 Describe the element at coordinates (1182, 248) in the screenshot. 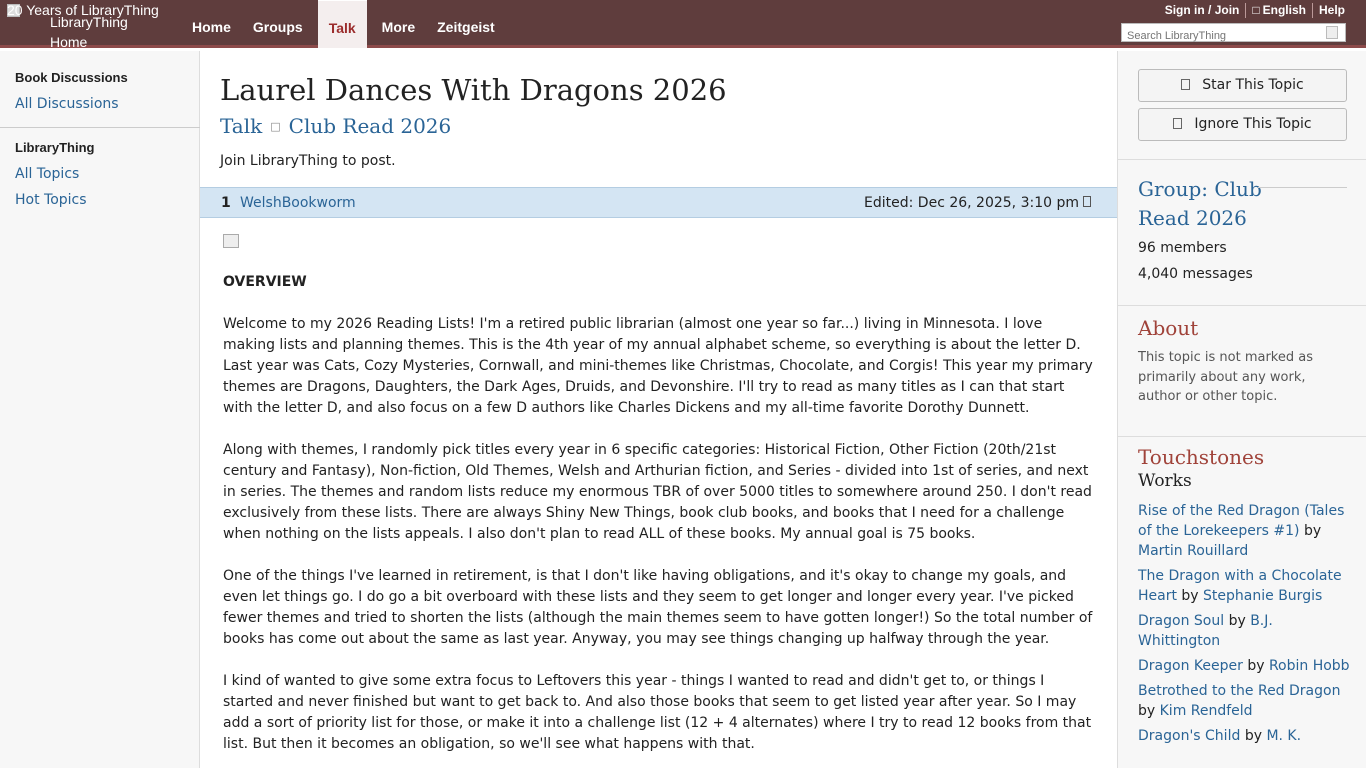

I see `group-members-count: 96 members` at that location.